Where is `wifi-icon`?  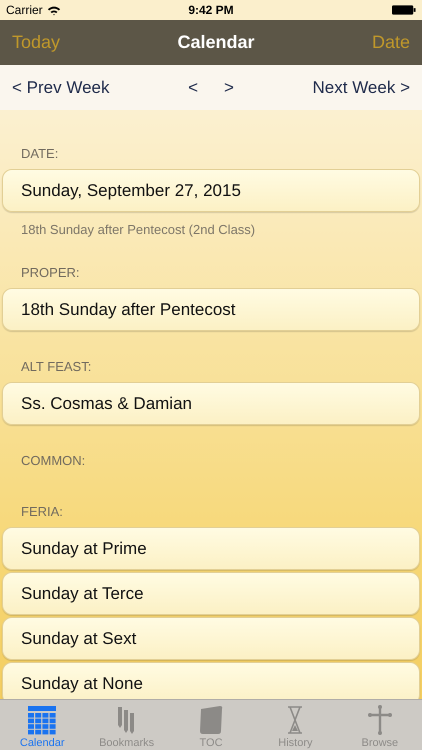
wifi-icon is located at coordinates (53, 10).